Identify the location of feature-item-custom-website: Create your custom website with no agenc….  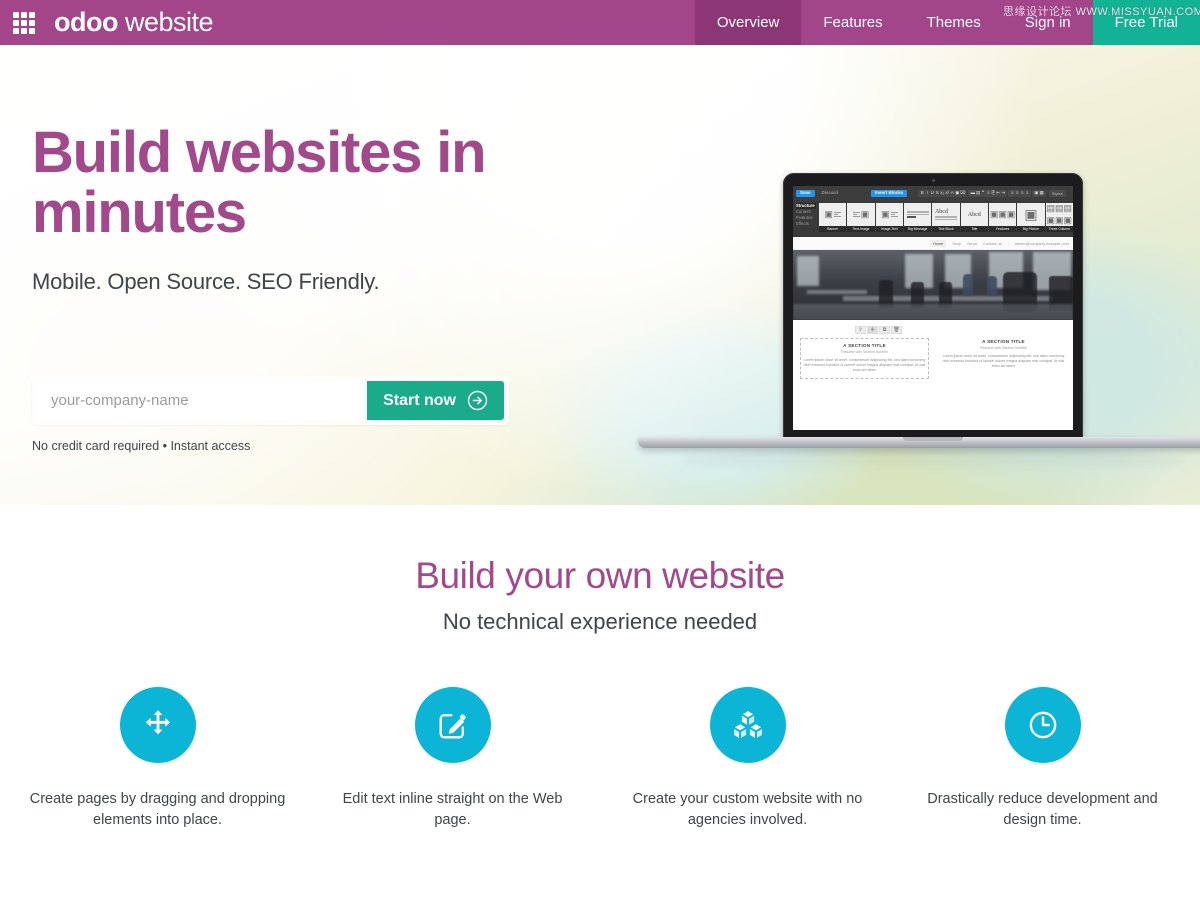
(747, 759).